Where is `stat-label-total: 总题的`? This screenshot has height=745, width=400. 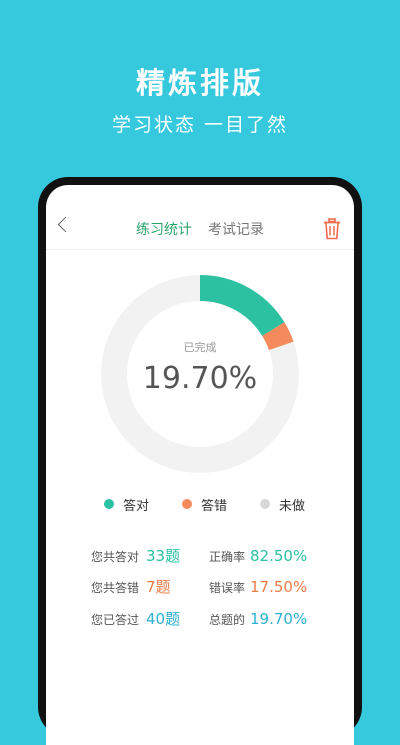
stat-label-total: 总题的 is located at coordinates (227, 620).